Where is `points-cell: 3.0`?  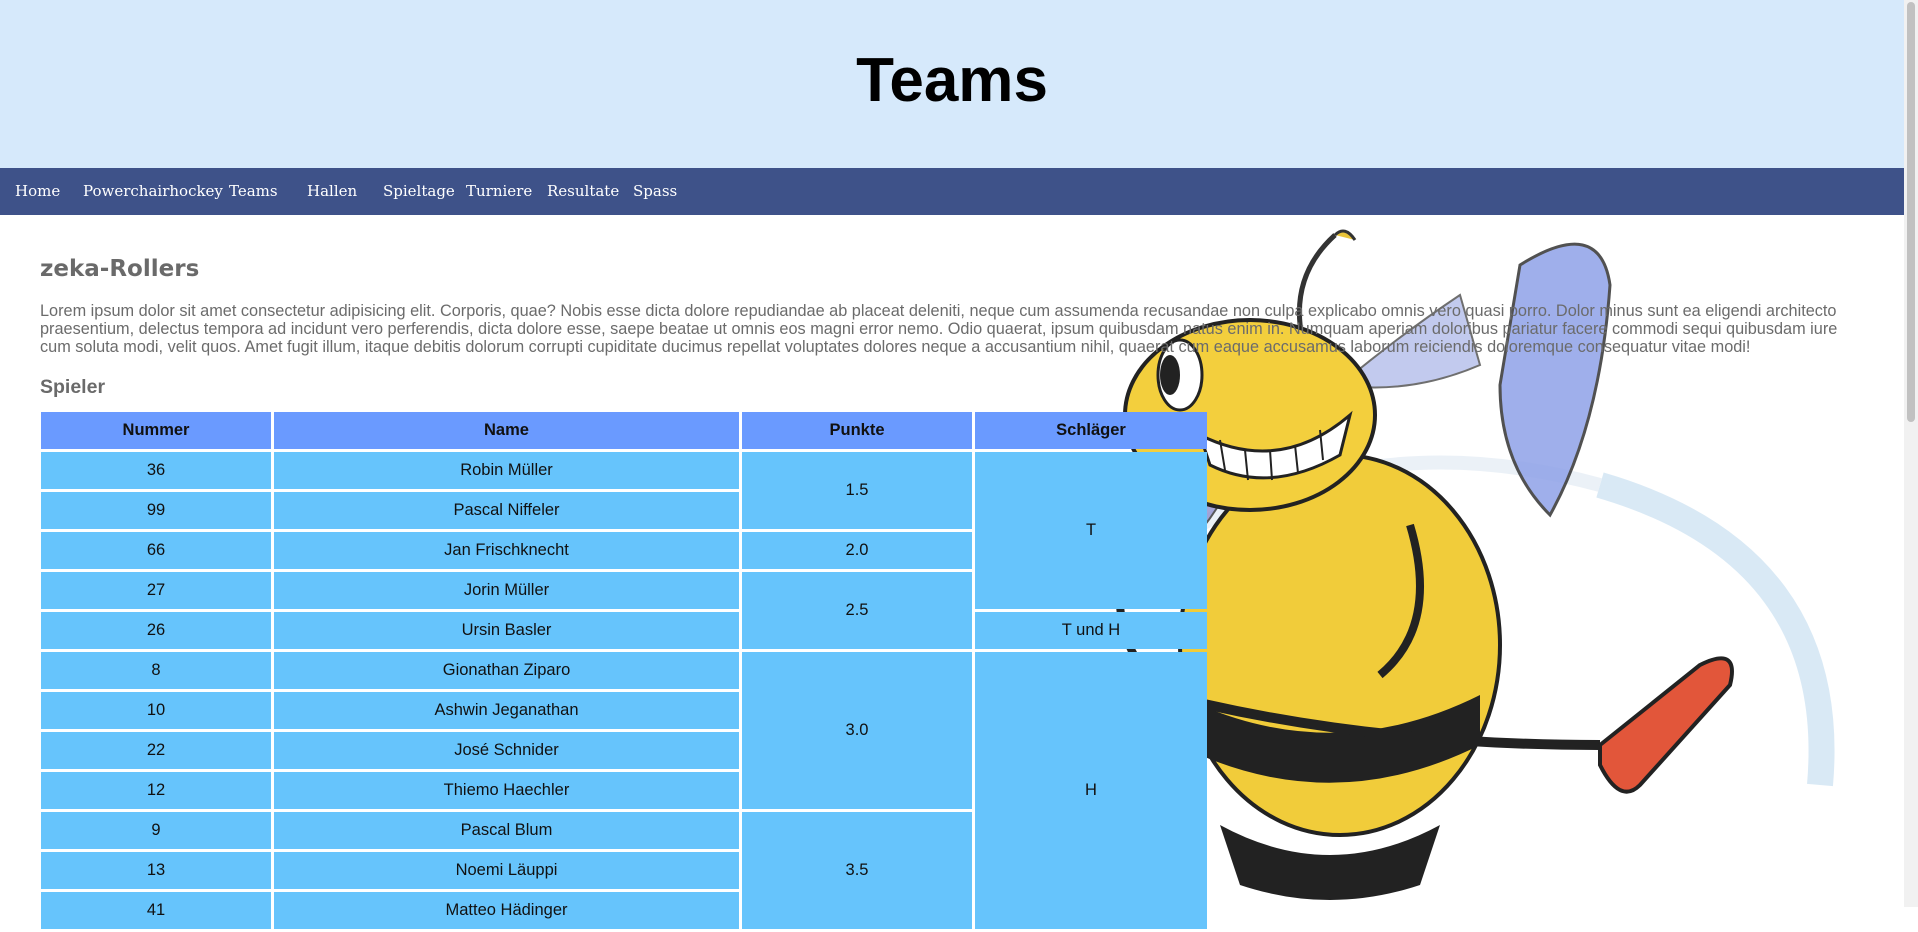 points-cell: 3.0 is located at coordinates (857, 730).